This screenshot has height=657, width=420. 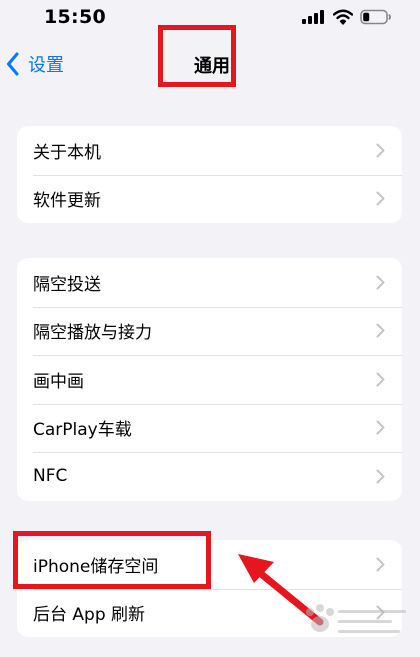 I want to click on cellular-signal-icon, so click(x=313, y=17).